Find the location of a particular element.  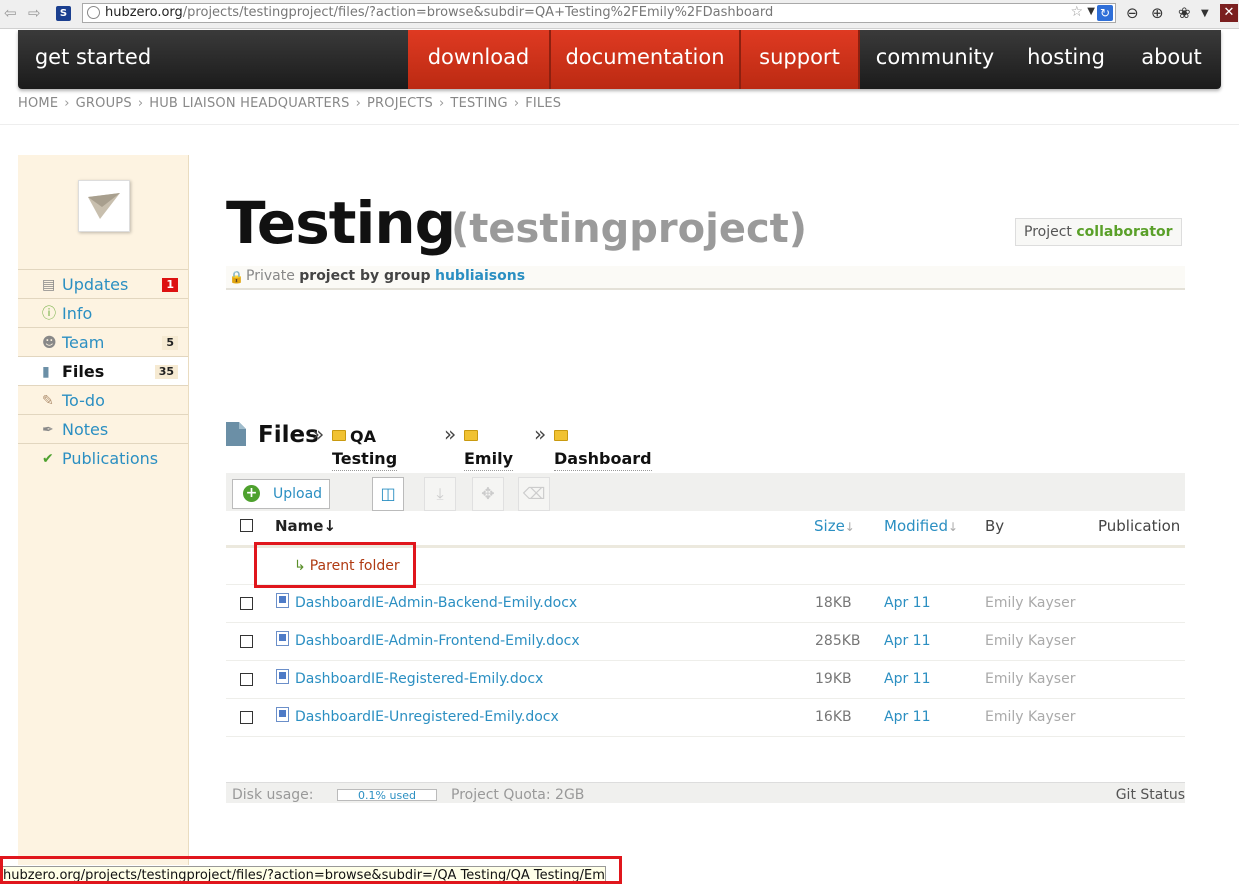

sidebar-item-label: Publications is located at coordinates (110, 458).